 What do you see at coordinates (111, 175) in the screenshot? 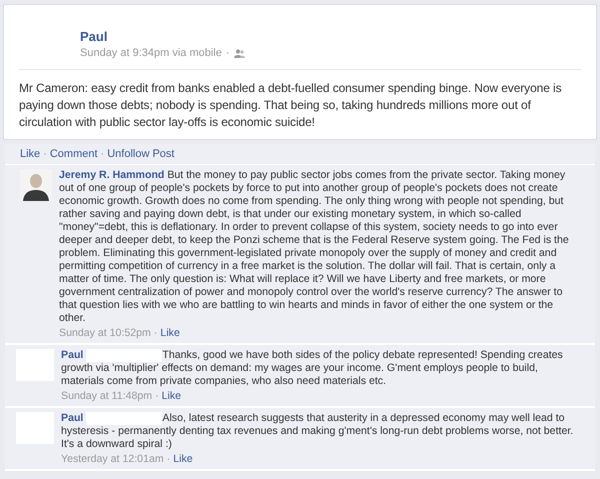
I see `commenter-name: Jeremy R. Hammond` at bounding box center [111, 175].